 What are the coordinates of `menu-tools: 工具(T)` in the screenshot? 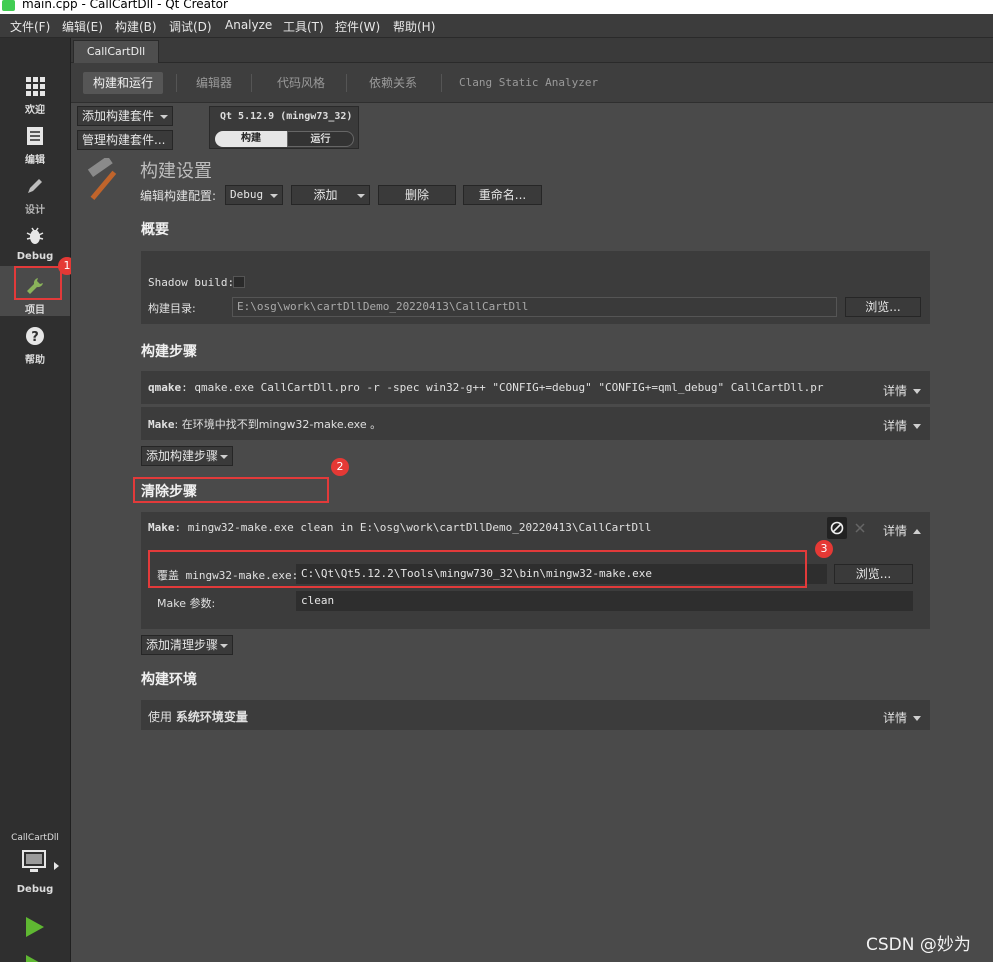 It's located at (303, 26).